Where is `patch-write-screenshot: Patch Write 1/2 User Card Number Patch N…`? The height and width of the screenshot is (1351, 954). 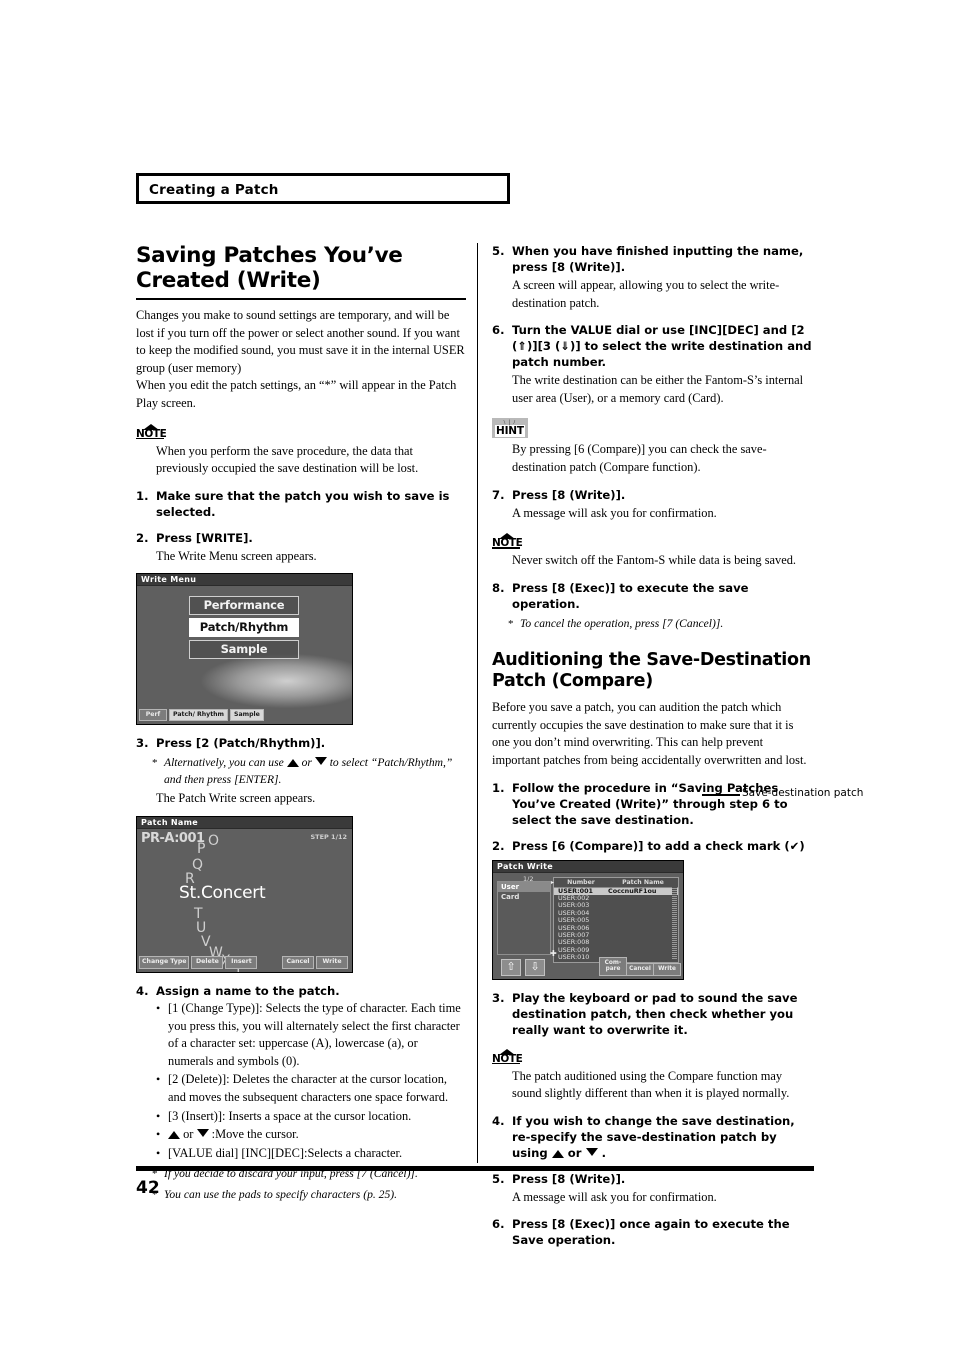 patch-write-screenshot: Patch Write 1/2 User Card Number Patch N… is located at coordinates (588, 919).